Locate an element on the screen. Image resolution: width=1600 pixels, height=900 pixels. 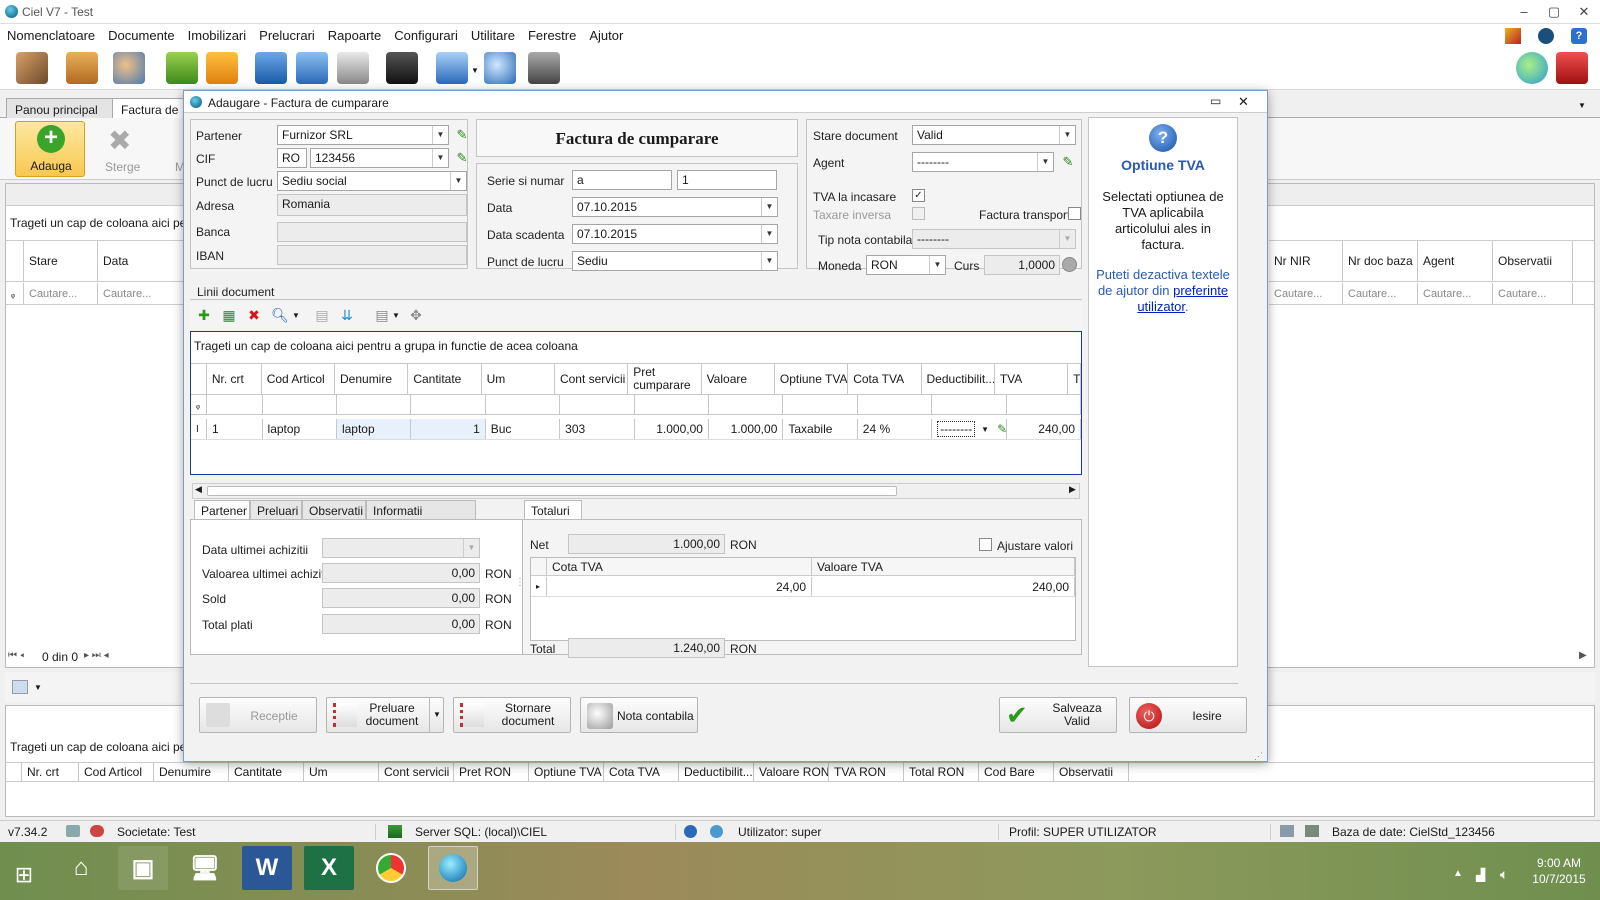
menu-imobilizari: Imobilizari is located at coordinates (217, 33).